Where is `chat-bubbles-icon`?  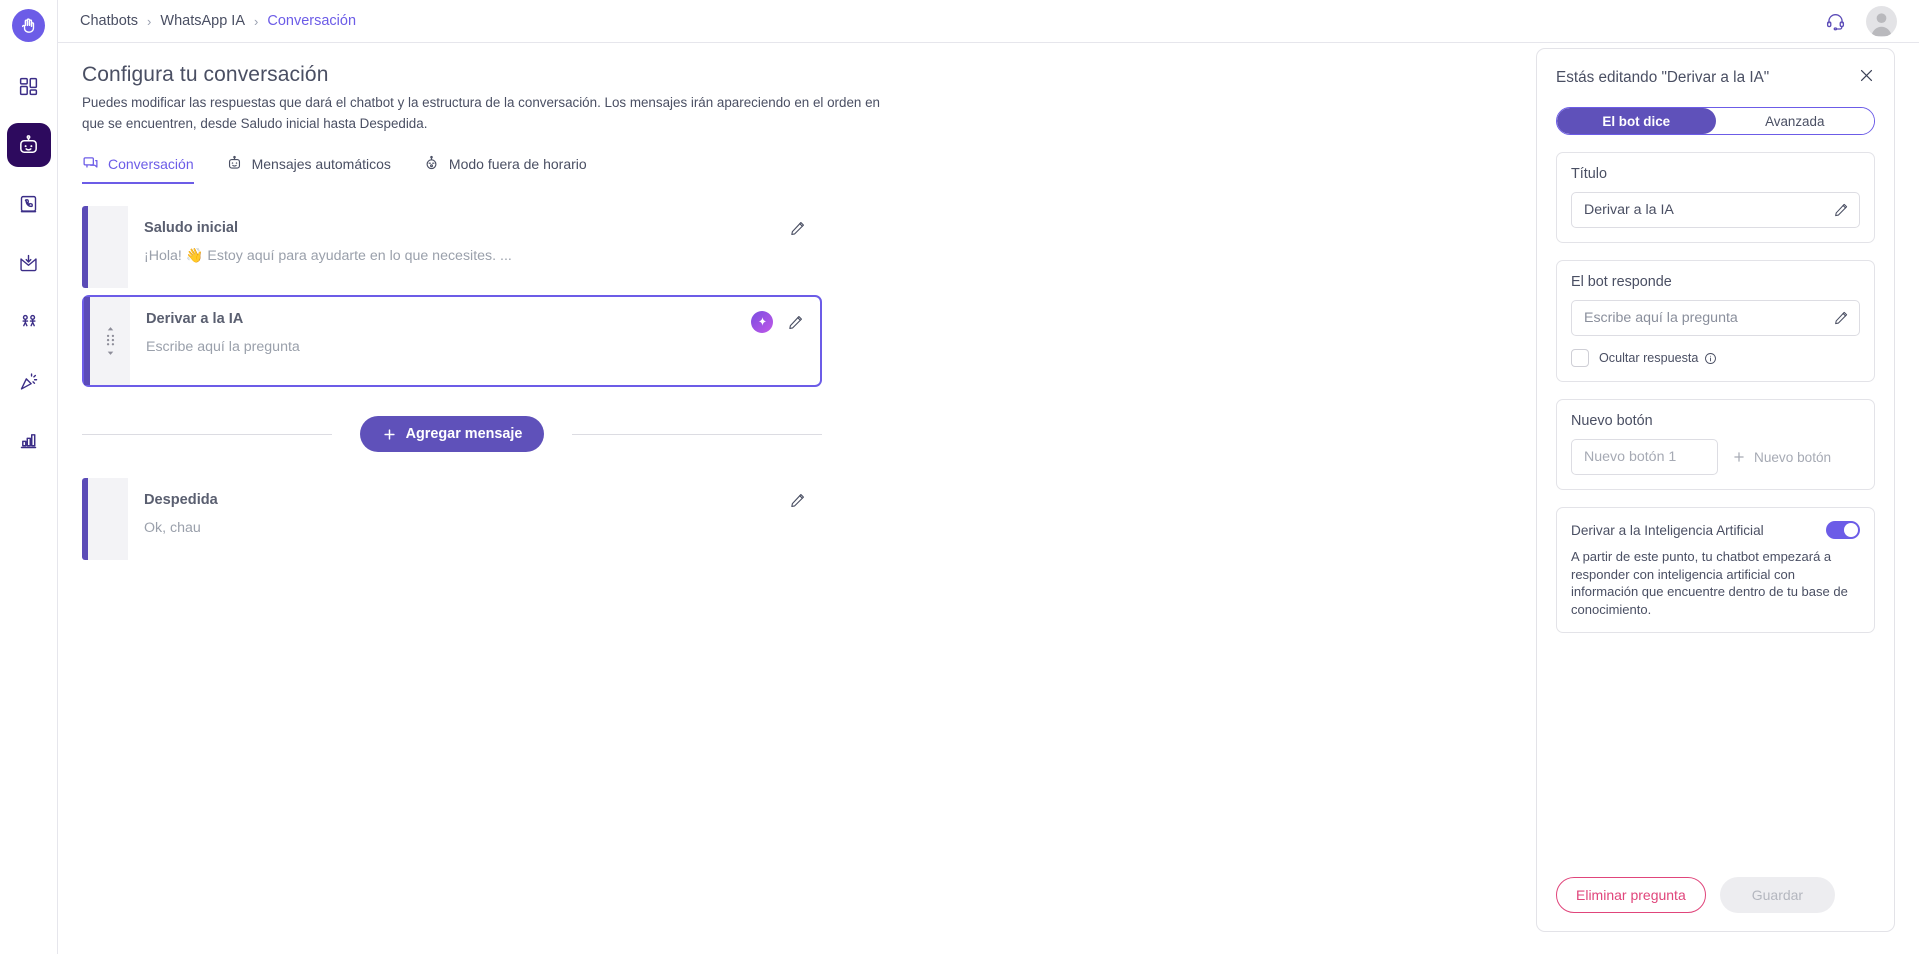 chat-bubbles-icon is located at coordinates (90, 163).